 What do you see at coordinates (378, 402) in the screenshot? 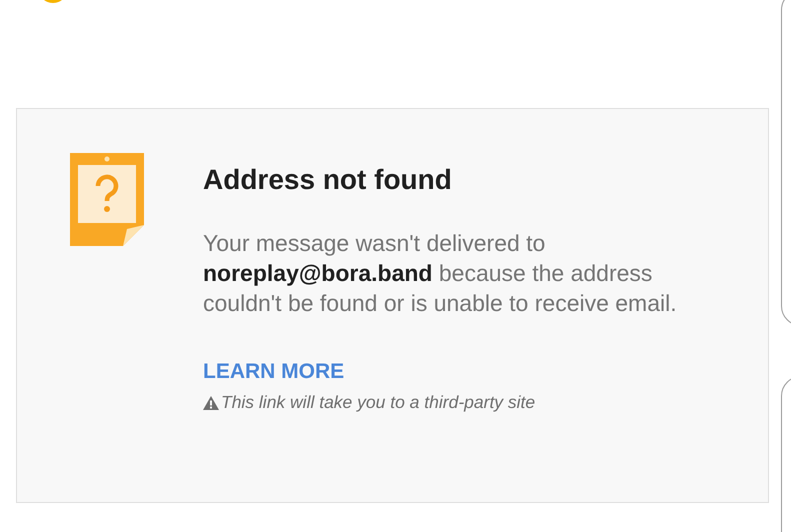
I see `warning-note: This link will take you to a third-party site` at bounding box center [378, 402].